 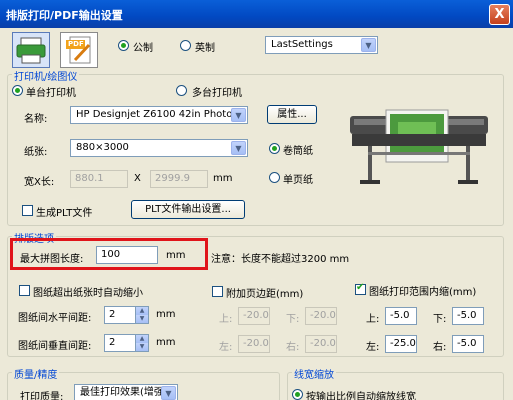 What do you see at coordinates (321, 316) in the screenshot?
I see `margin-bottom-input: -20.0` at bounding box center [321, 316].